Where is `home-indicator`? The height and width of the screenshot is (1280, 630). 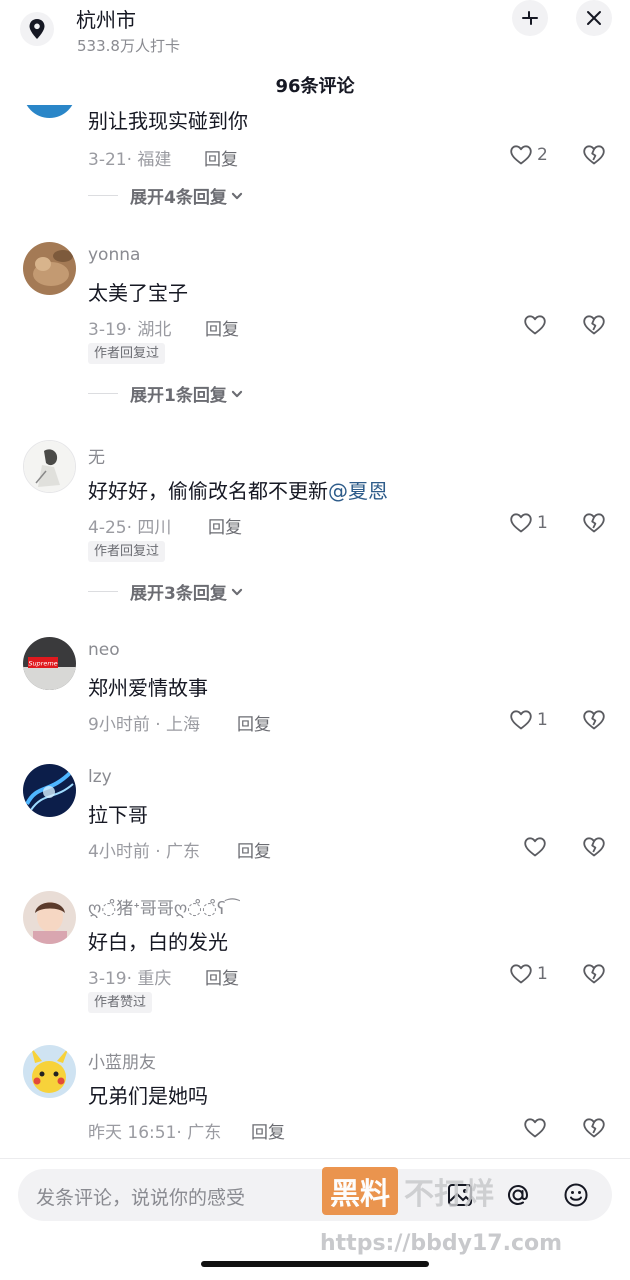
home-indicator is located at coordinates (315, 1264).